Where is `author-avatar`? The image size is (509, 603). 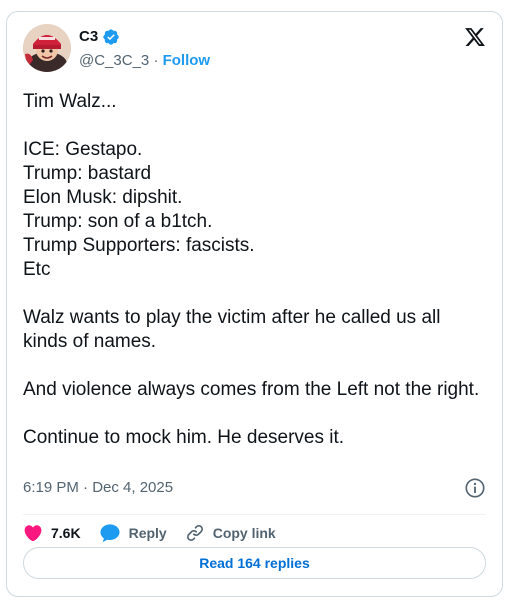
author-avatar is located at coordinates (47, 48).